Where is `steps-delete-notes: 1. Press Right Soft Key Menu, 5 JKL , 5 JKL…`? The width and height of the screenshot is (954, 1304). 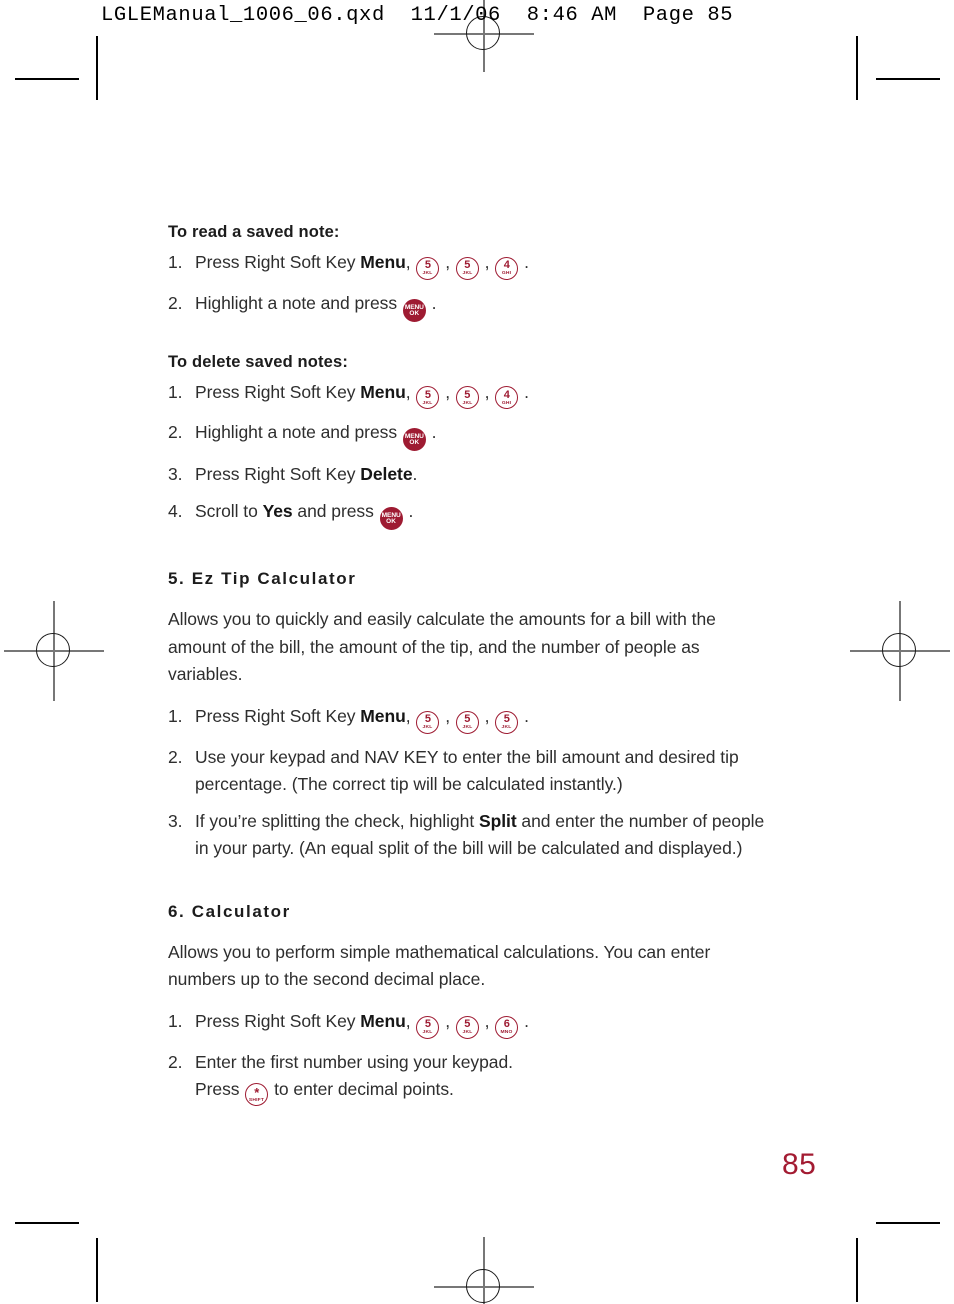 steps-delete-notes: 1. Press Right Soft Key Menu, 5 JKL , 5 JKL… is located at coordinates (468, 454).